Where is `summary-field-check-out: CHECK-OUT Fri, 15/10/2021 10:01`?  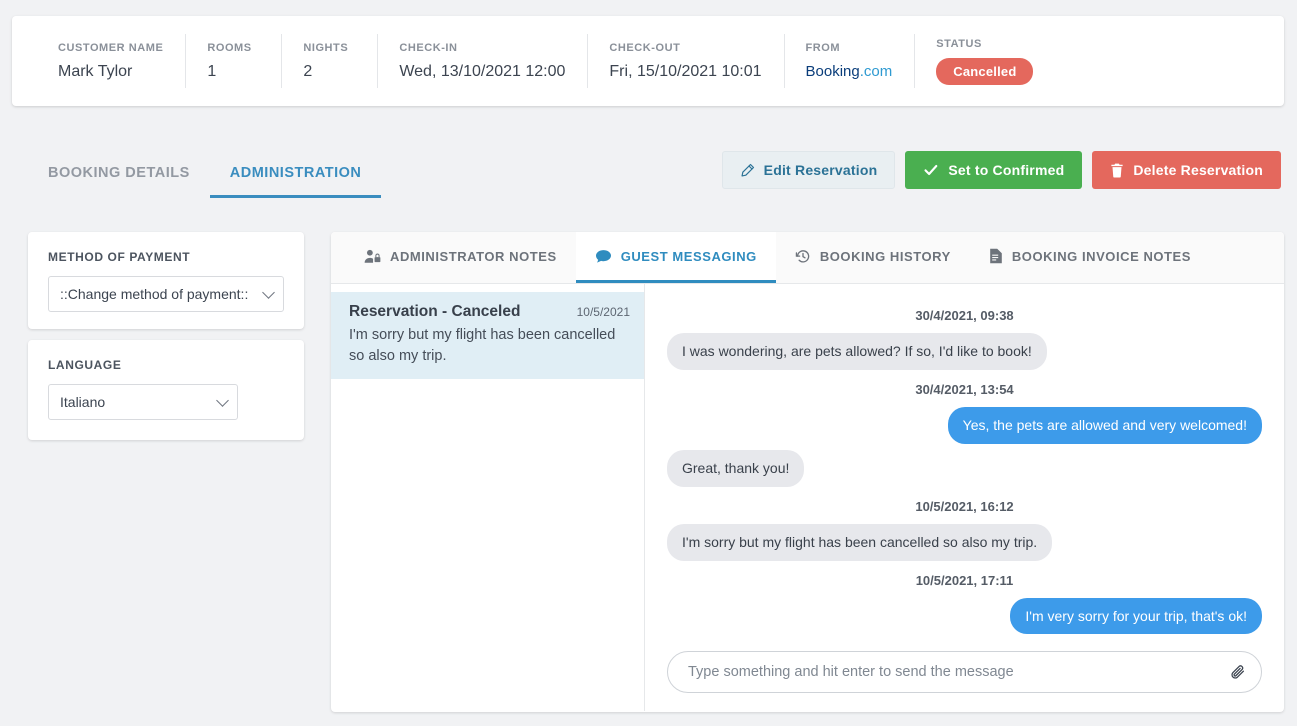
summary-field-check-out: CHECK-OUT Fri, 15/10/2021 10:01 is located at coordinates (685, 61).